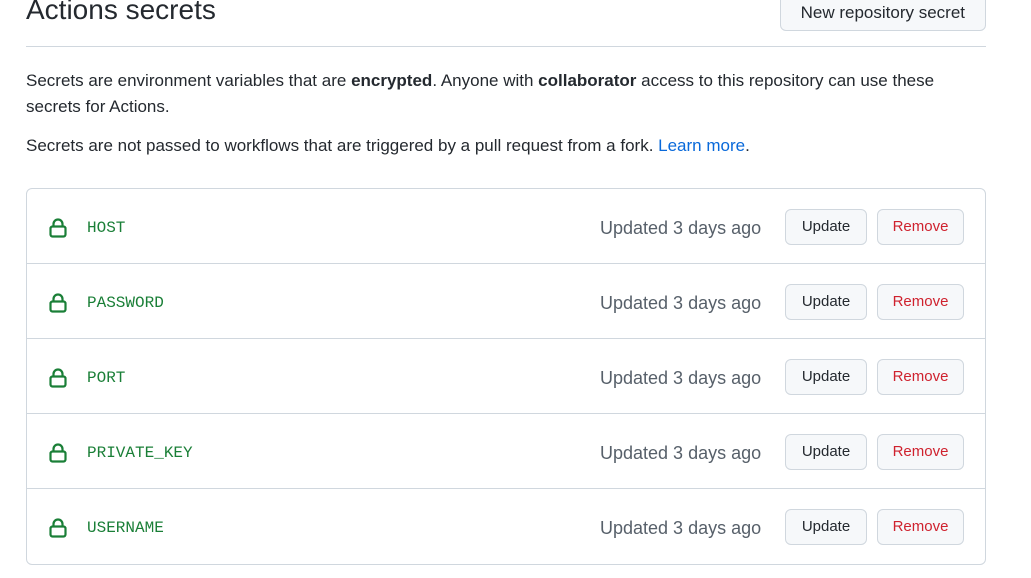 The height and width of the screenshot is (578, 1031). I want to click on secret-name: USERNAME, so click(125, 528).